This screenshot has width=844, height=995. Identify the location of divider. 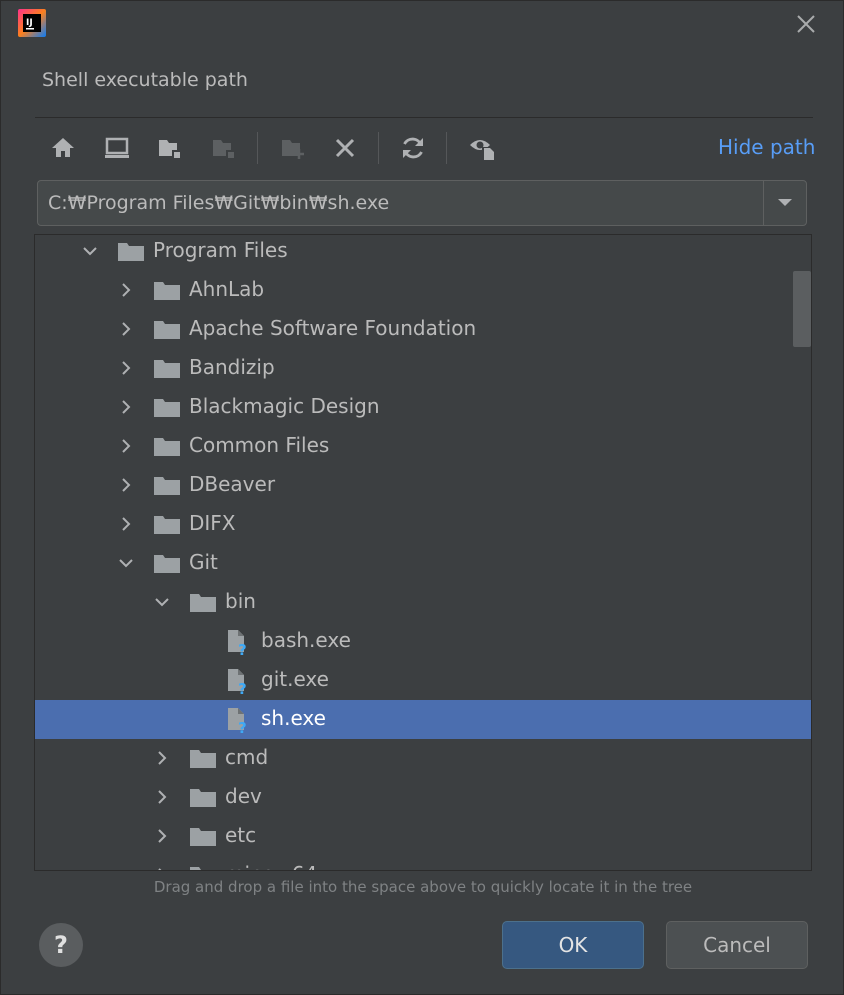
(424, 117).